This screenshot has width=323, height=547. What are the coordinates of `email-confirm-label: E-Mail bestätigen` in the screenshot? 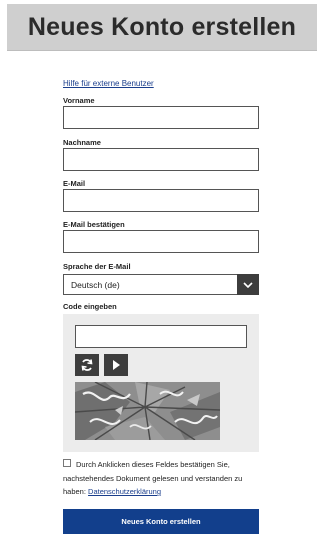 It's located at (94, 224).